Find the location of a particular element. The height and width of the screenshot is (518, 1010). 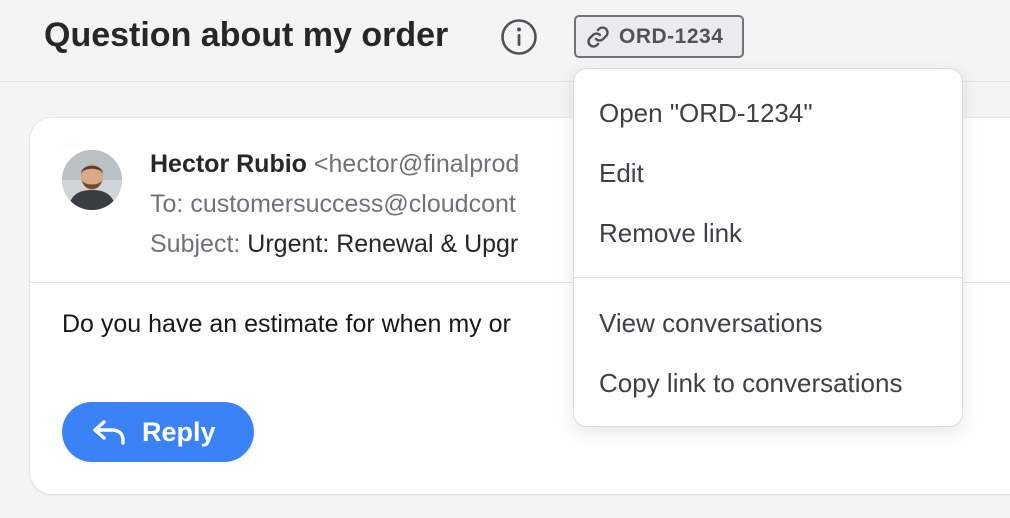

to-label: To: is located at coordinates (167, 204).